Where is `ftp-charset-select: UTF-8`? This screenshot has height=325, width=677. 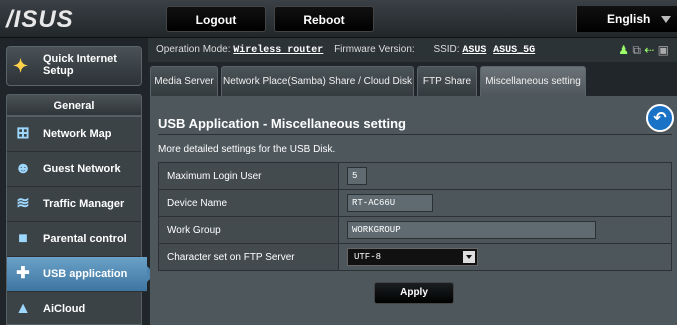 ftp-charset-select: UTF-8 is located at coordinates (412, 257).